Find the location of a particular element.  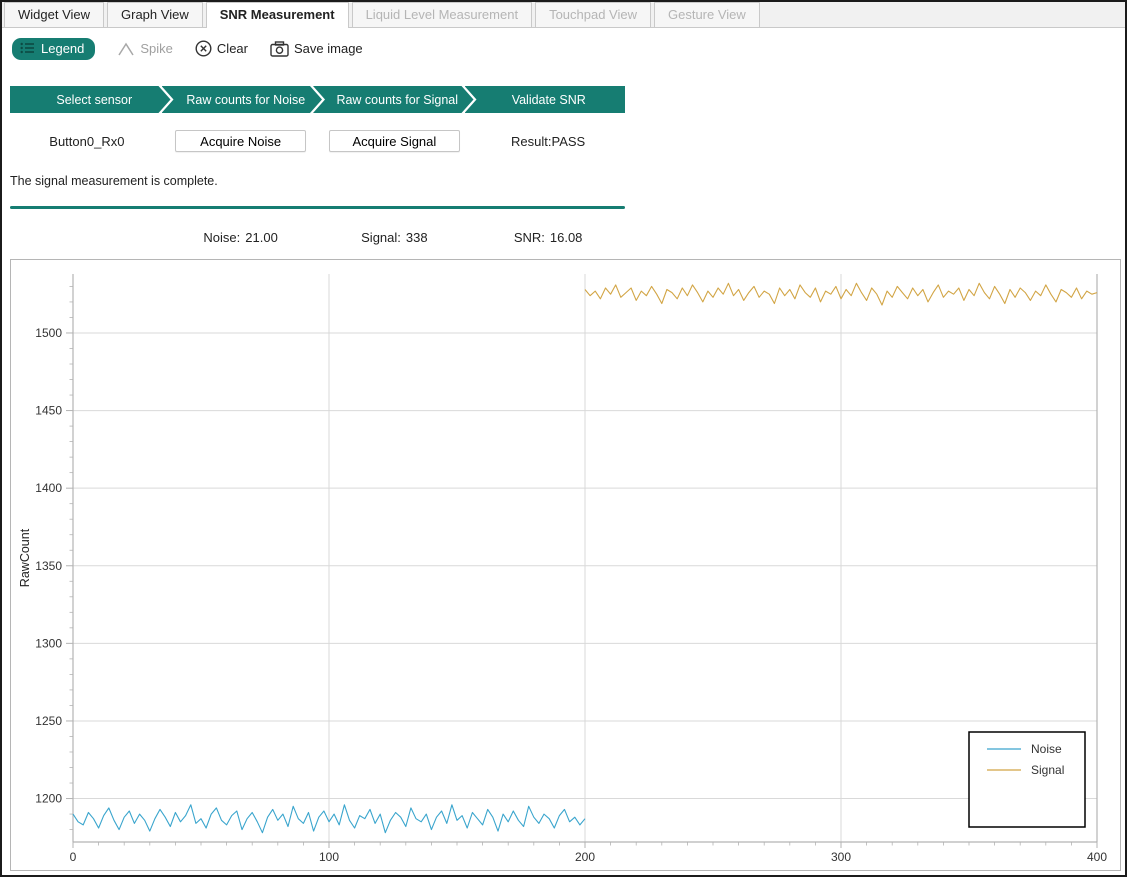

save-image-button-label: Save image is located at coordinates (328, 48).